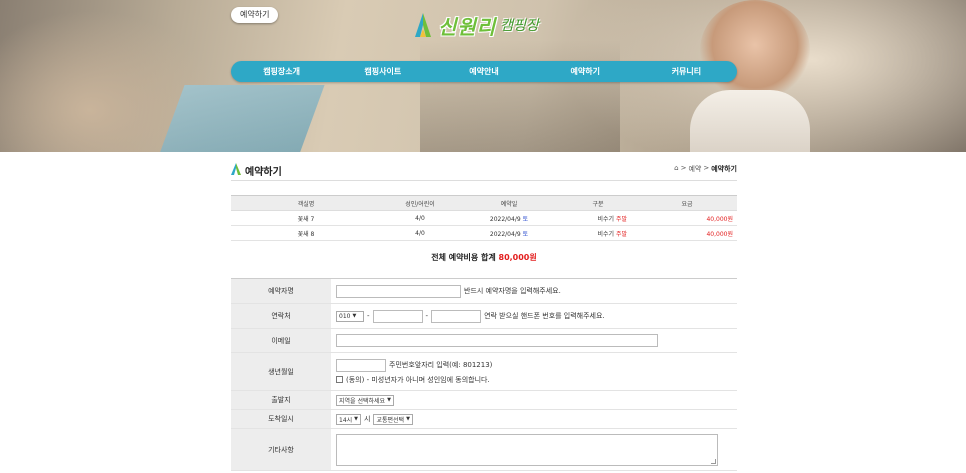 This screenshot has width=966, height=473. Describe the element at coordinates (263, 172) in the screenshot. I see `page-title: 예약하기` at that location.